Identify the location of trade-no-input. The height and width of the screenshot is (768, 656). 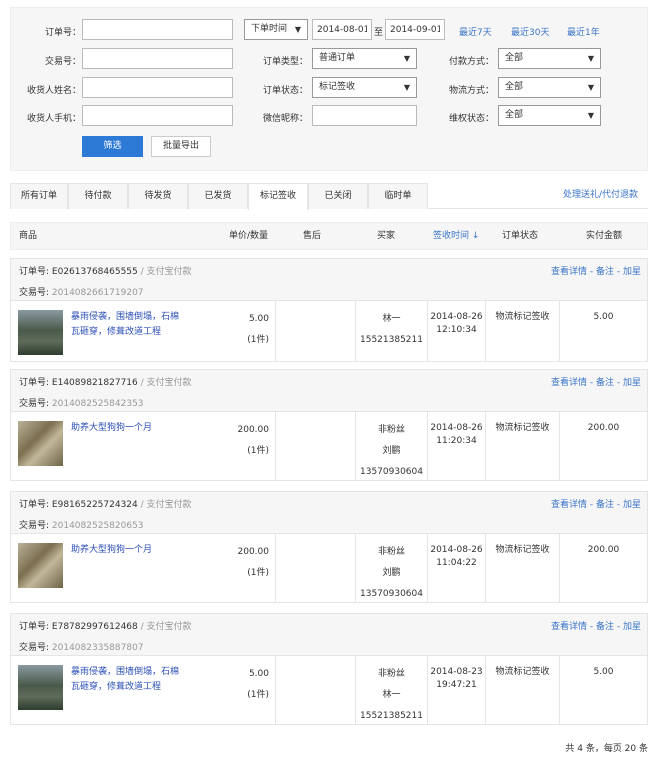
(157, 58).